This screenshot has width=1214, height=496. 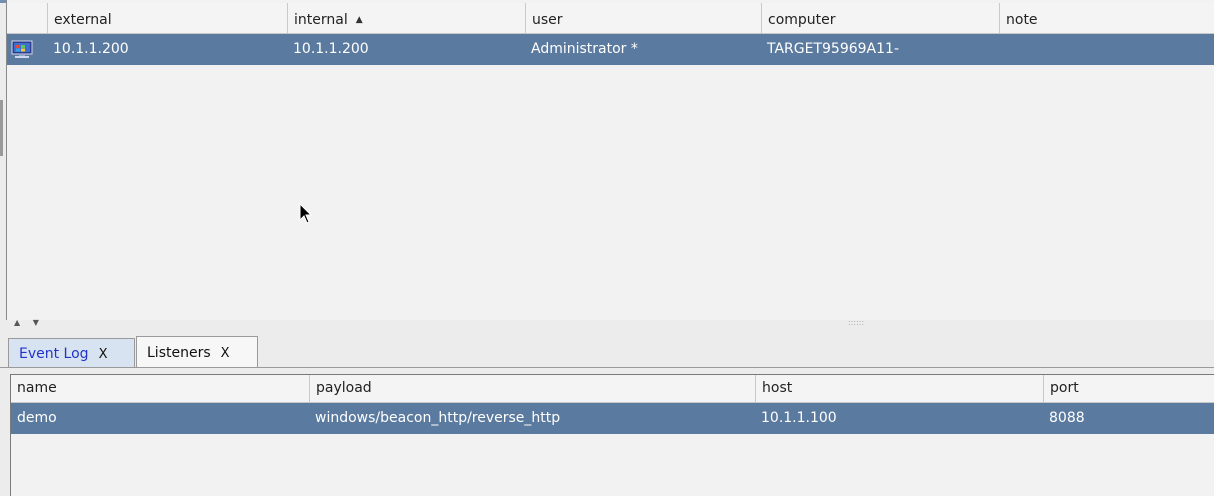 What do you see at coordinates (643, 18) in the screenshot?
I see `column-header-user: user` at bounding box center [643, 18].